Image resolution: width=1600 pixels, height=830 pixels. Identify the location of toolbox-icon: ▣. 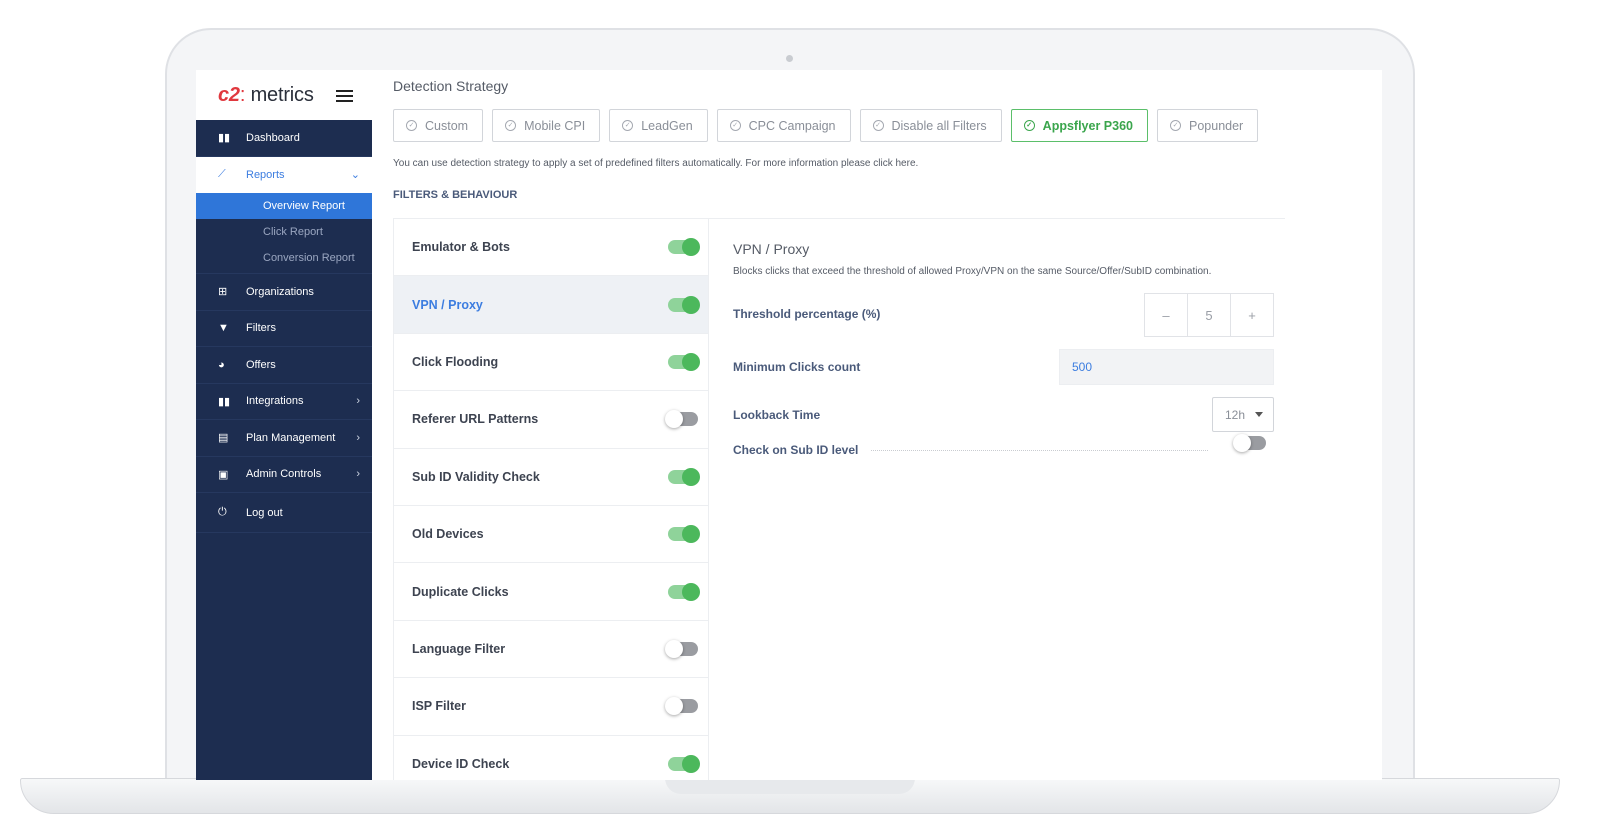
(223, 474).